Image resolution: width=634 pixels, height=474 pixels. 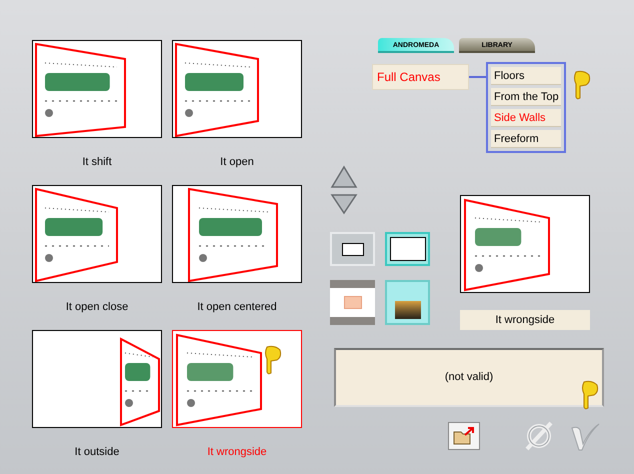 I want to click on frame-size-button, so click(x=407, y=249).